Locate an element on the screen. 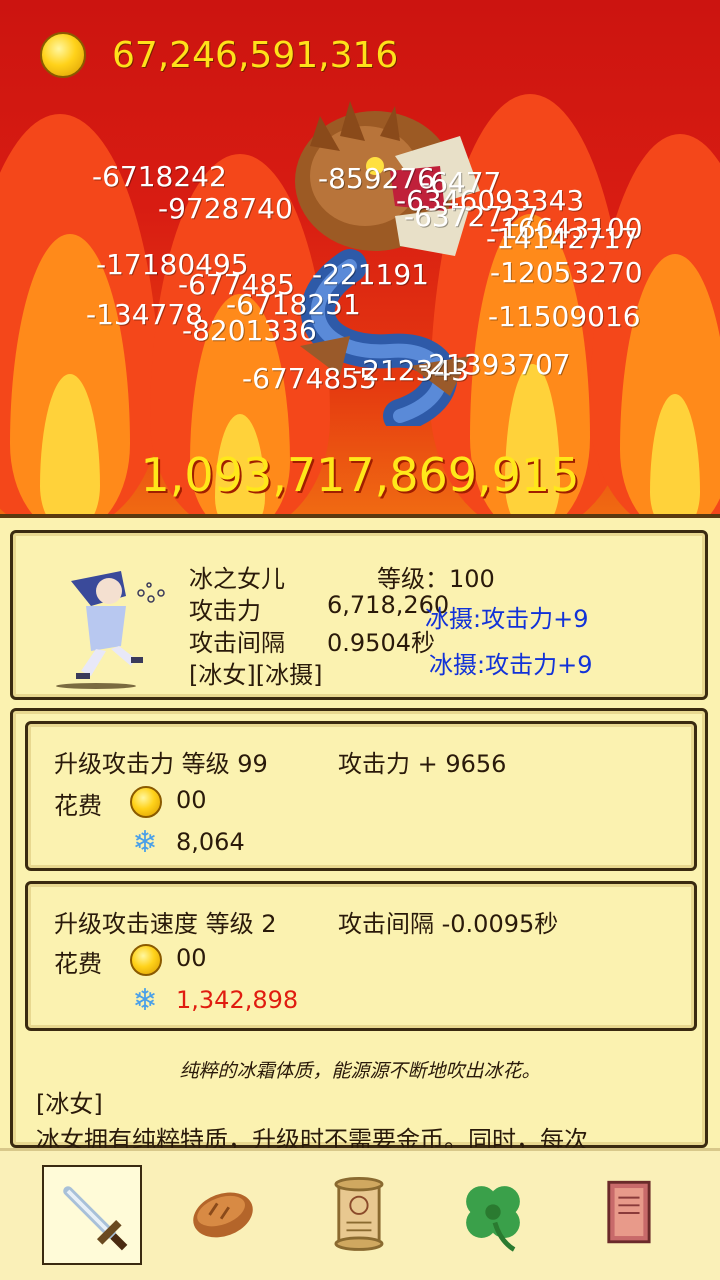 This screenshot has width=720, height=1280. ice-cost: 8,064 is located at coordinates (210, 842).